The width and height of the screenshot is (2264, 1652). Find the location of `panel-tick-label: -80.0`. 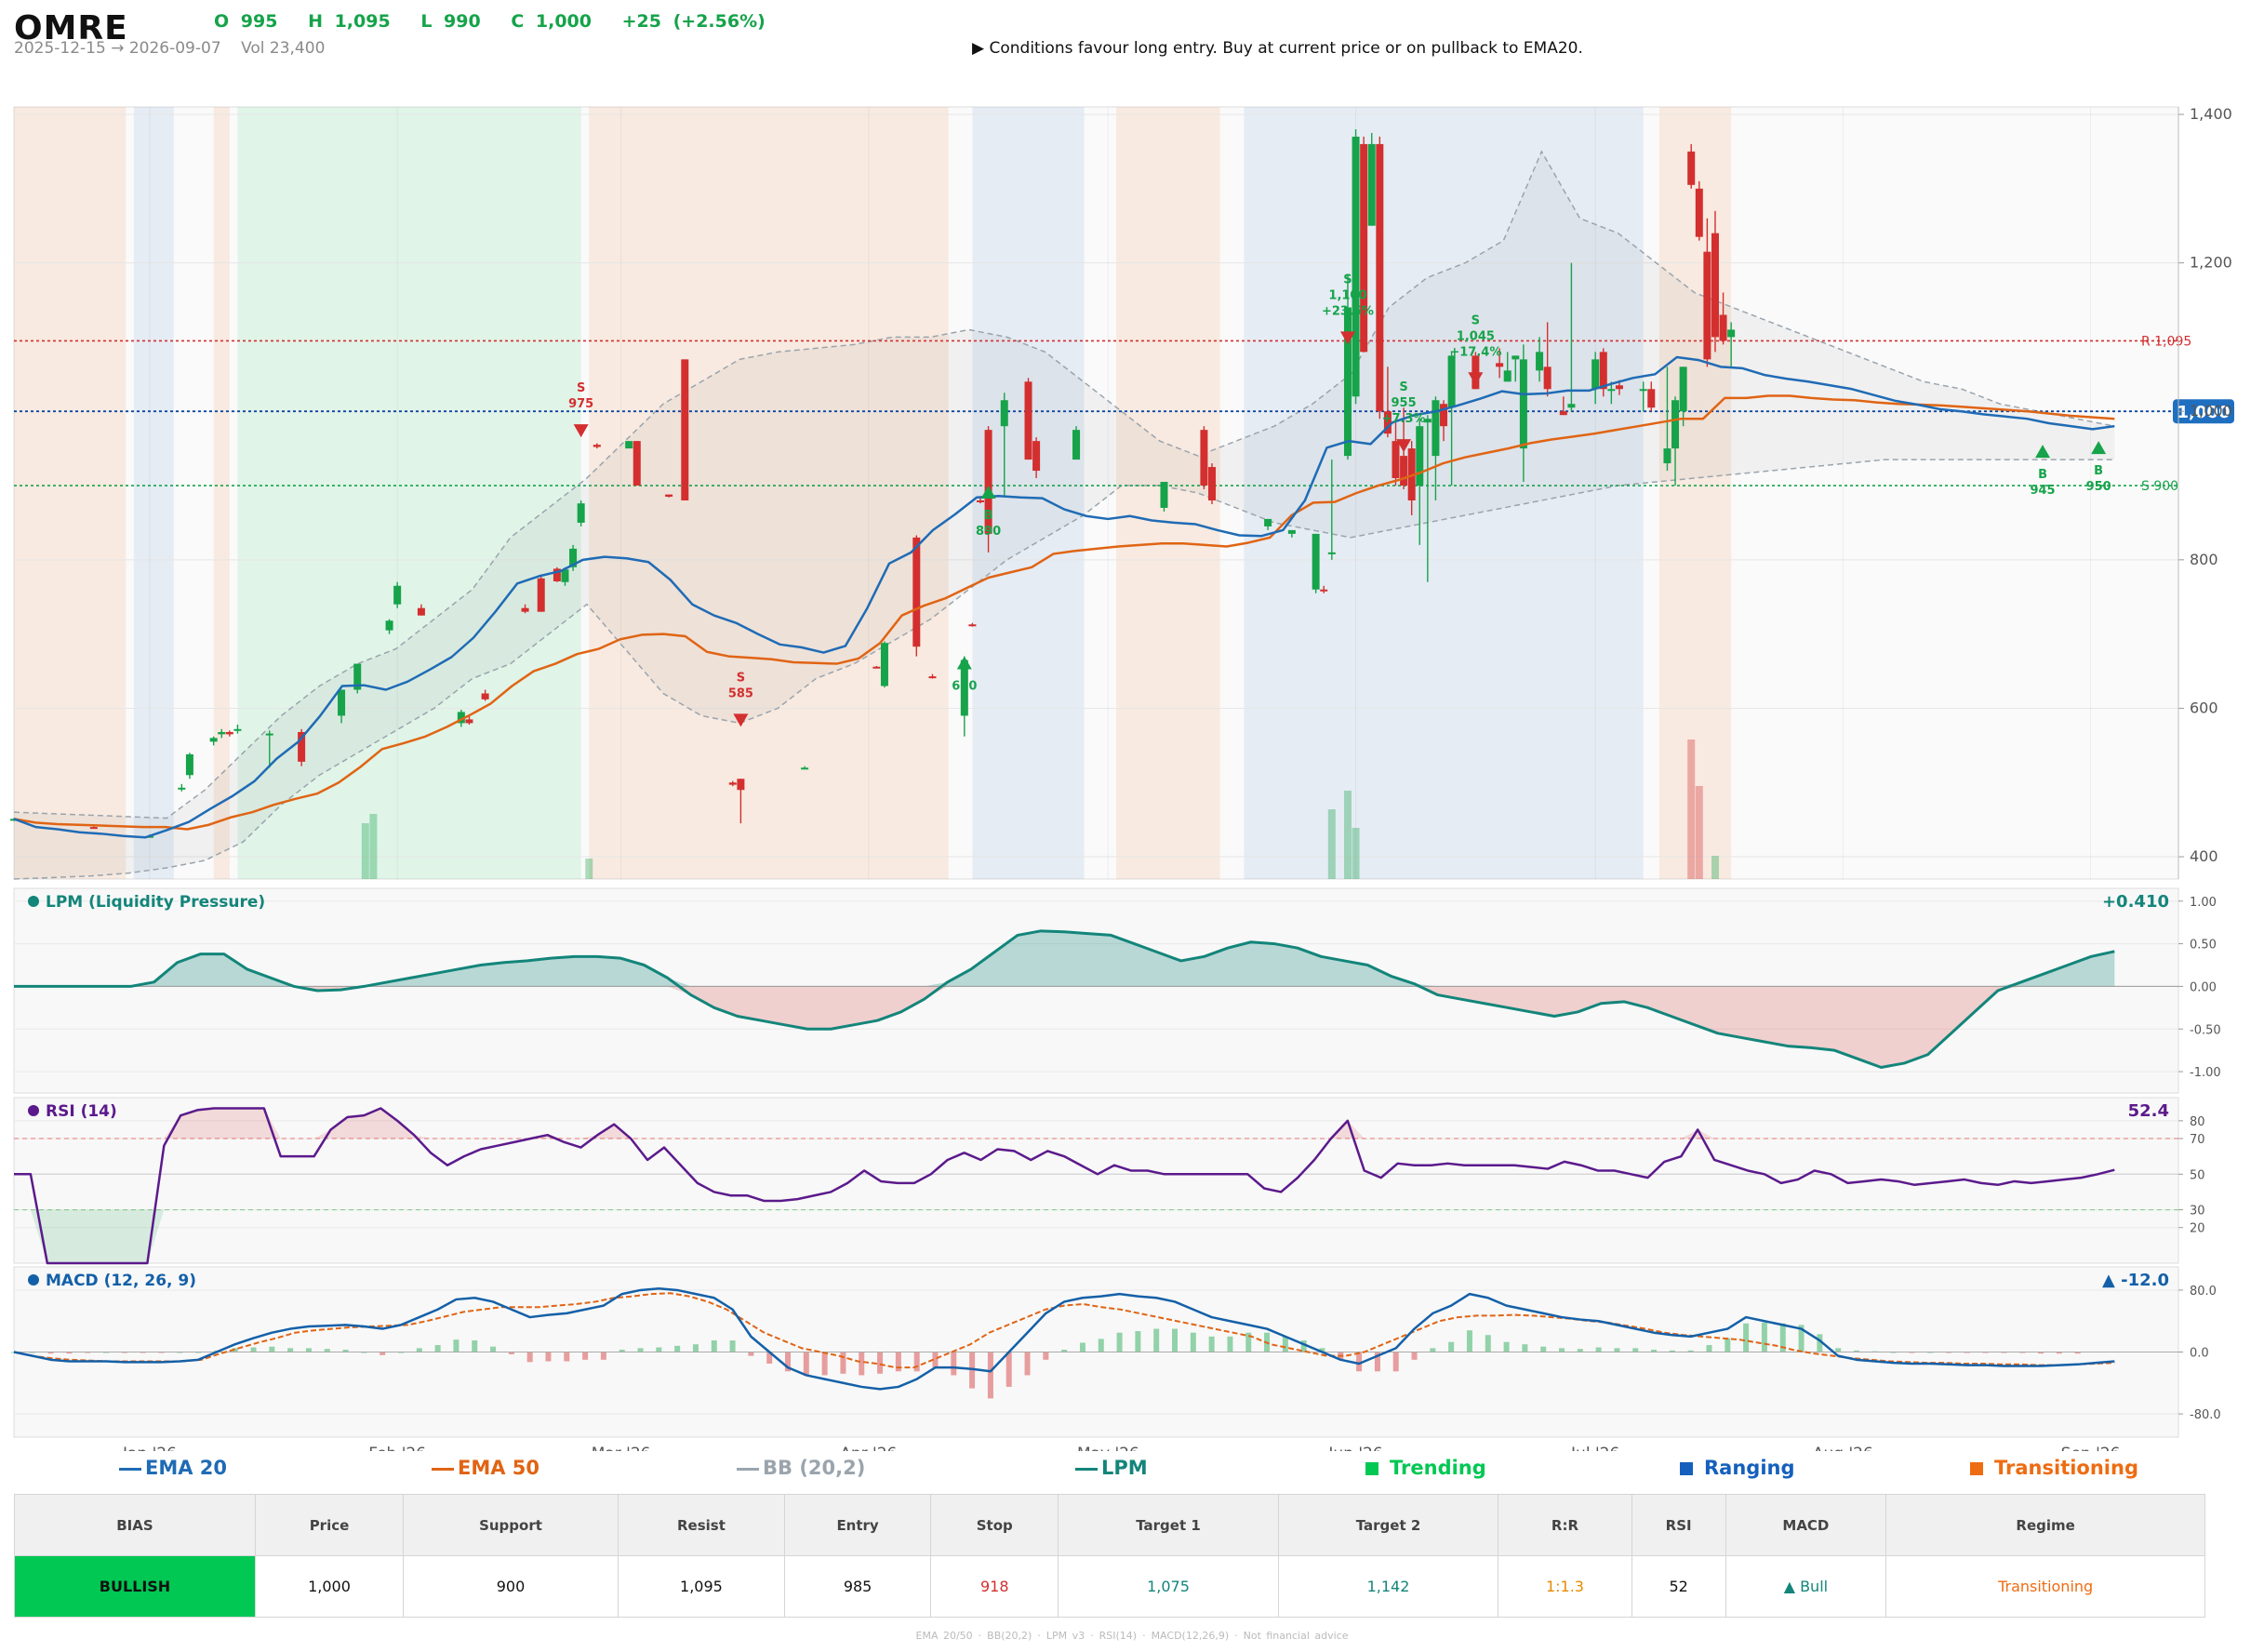

panel-tick-label: -80.0 is located at coordinates (2205, 1415).